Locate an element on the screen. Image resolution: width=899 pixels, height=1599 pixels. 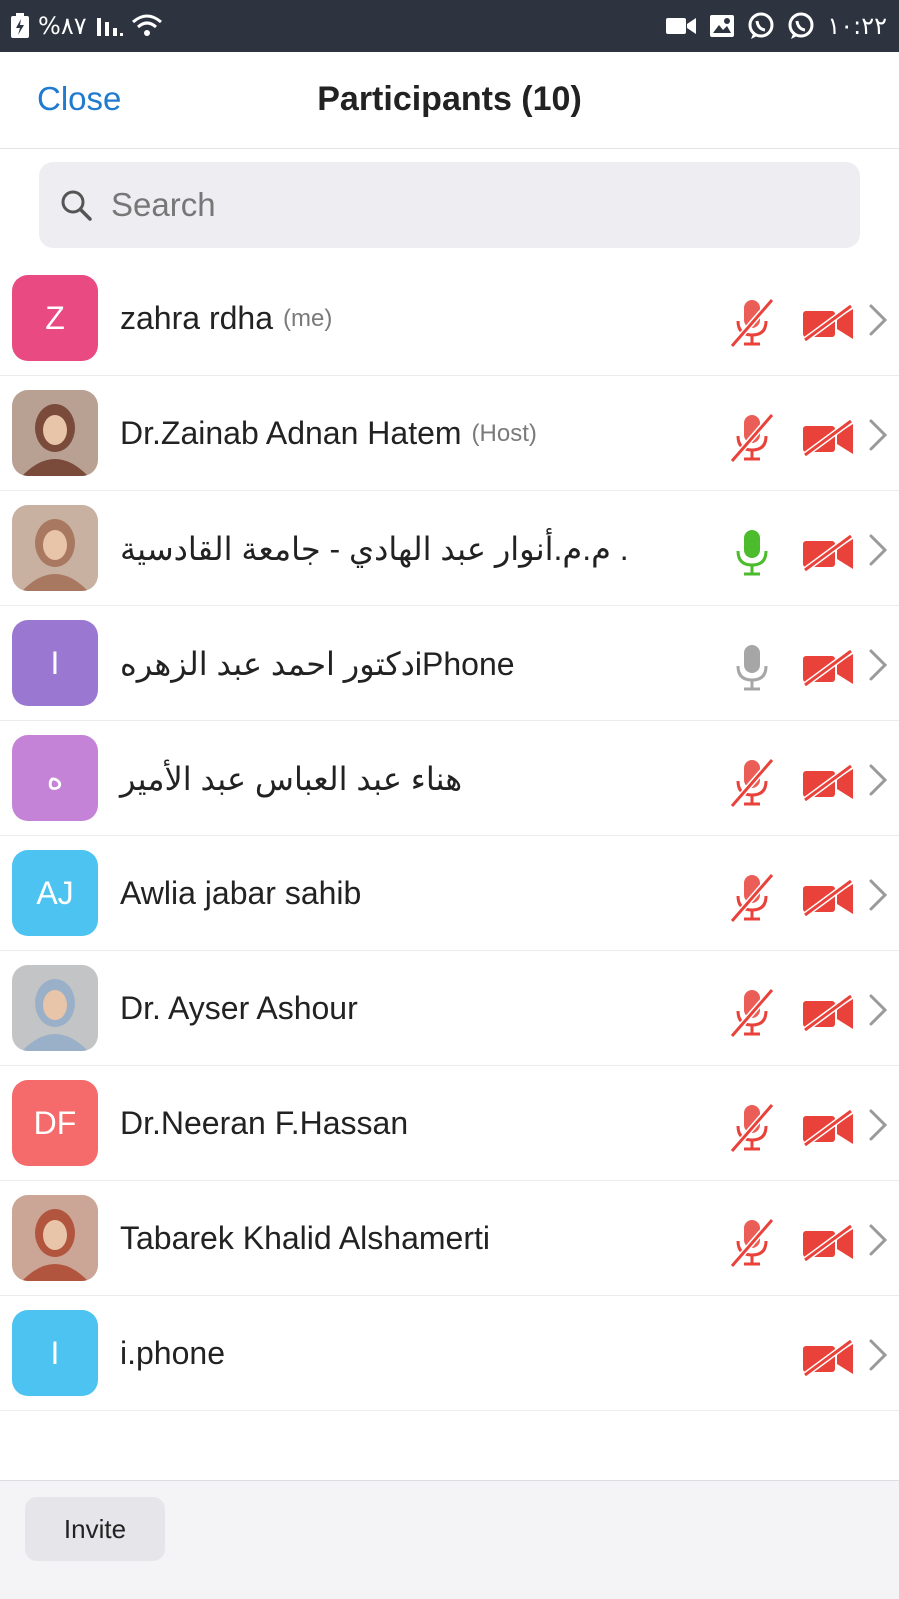
participant-name-wrap: Dr.Neeran F.Hassan is located at coordinates (264, 1123).